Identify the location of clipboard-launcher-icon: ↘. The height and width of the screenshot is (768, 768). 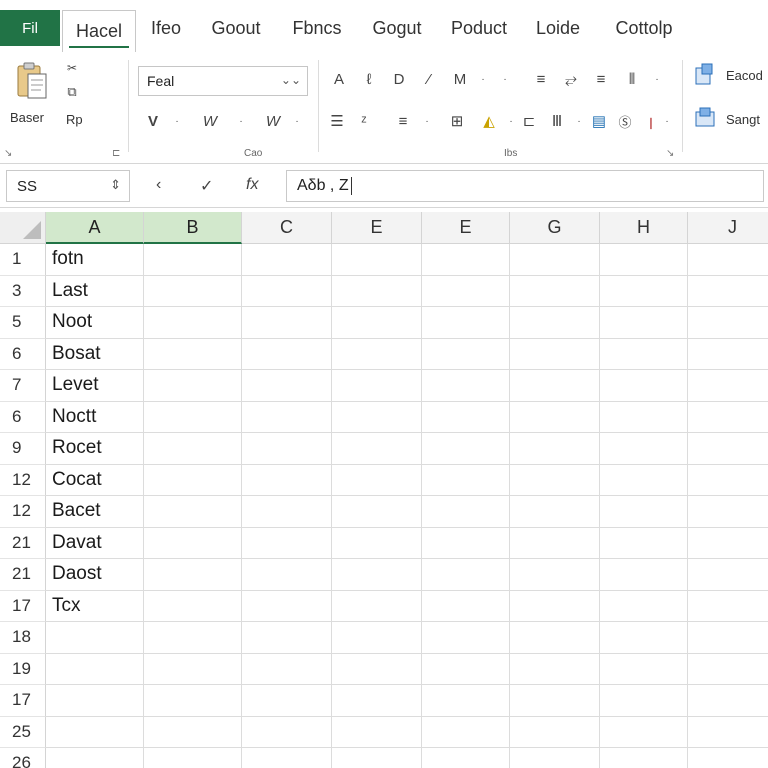
(8, 153).